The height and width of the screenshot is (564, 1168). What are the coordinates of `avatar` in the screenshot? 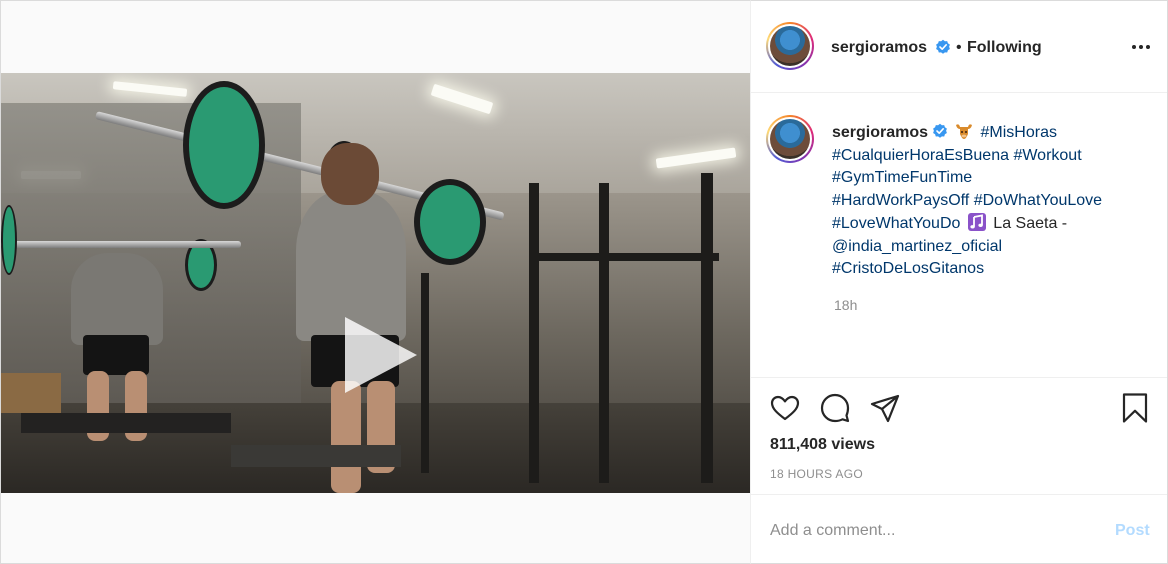 It's located at (790, 46).